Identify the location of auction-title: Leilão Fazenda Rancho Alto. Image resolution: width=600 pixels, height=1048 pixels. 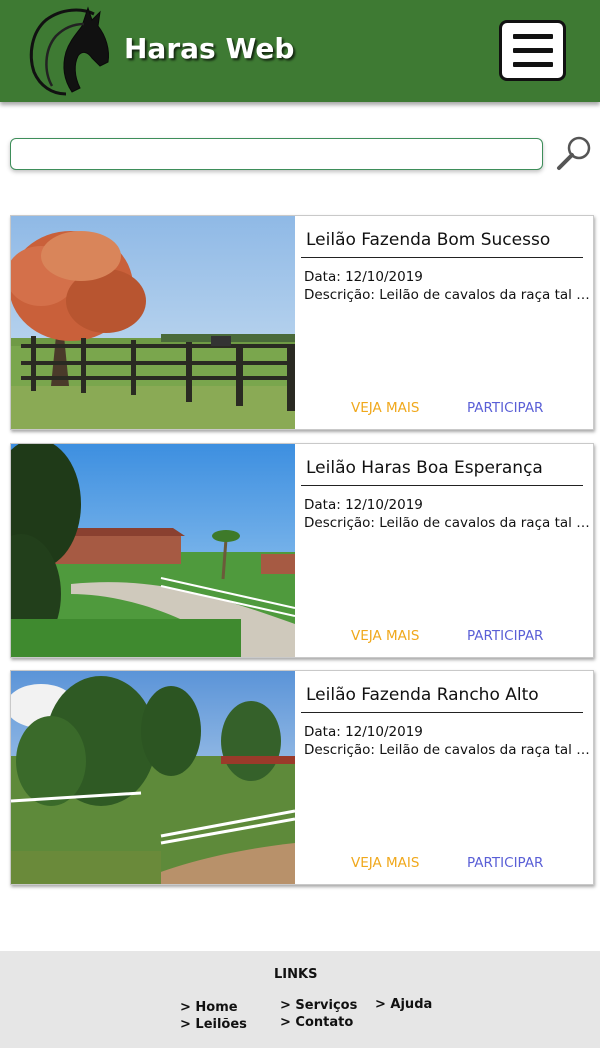
(422, 695).